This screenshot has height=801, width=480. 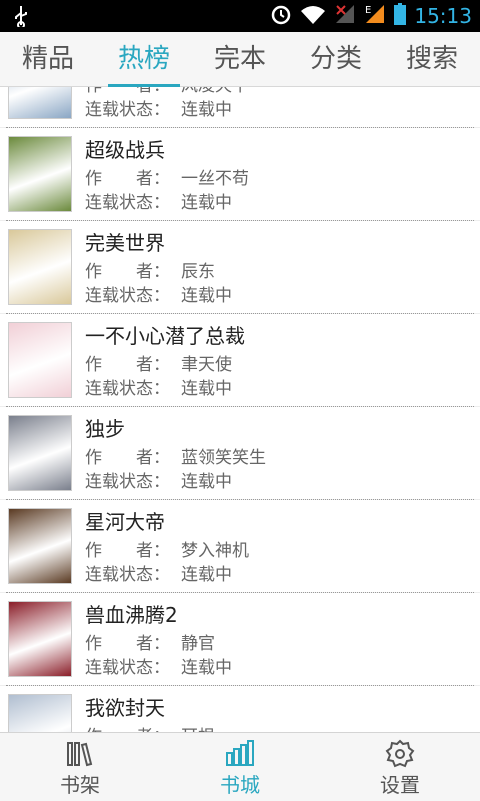 I want to click on status-bar: E 15:13, so click(x=240, y=16).